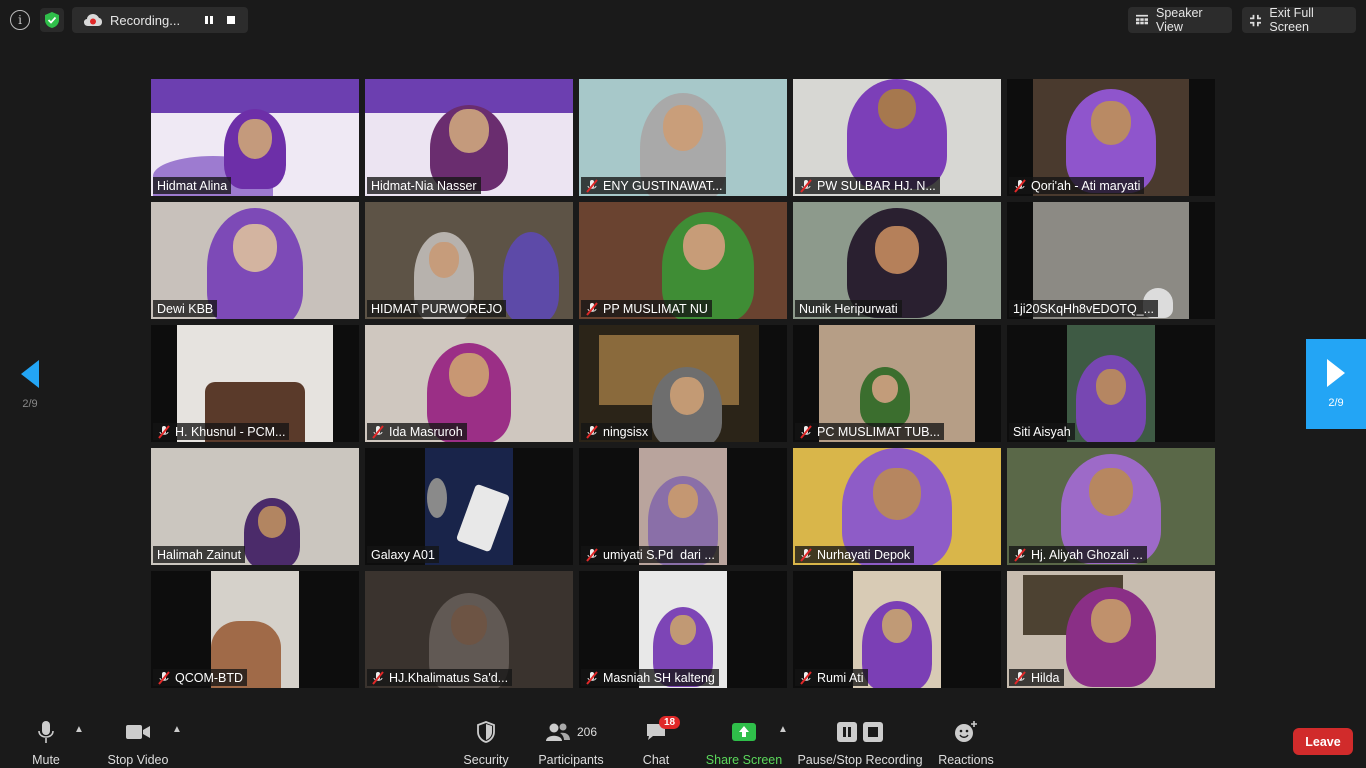 This screenshot has width=1366, height=768. Describe the element at coordinates (646, 308) in the screenshot. I see `participant-name: PP MUSLIMAT NU` at that location.